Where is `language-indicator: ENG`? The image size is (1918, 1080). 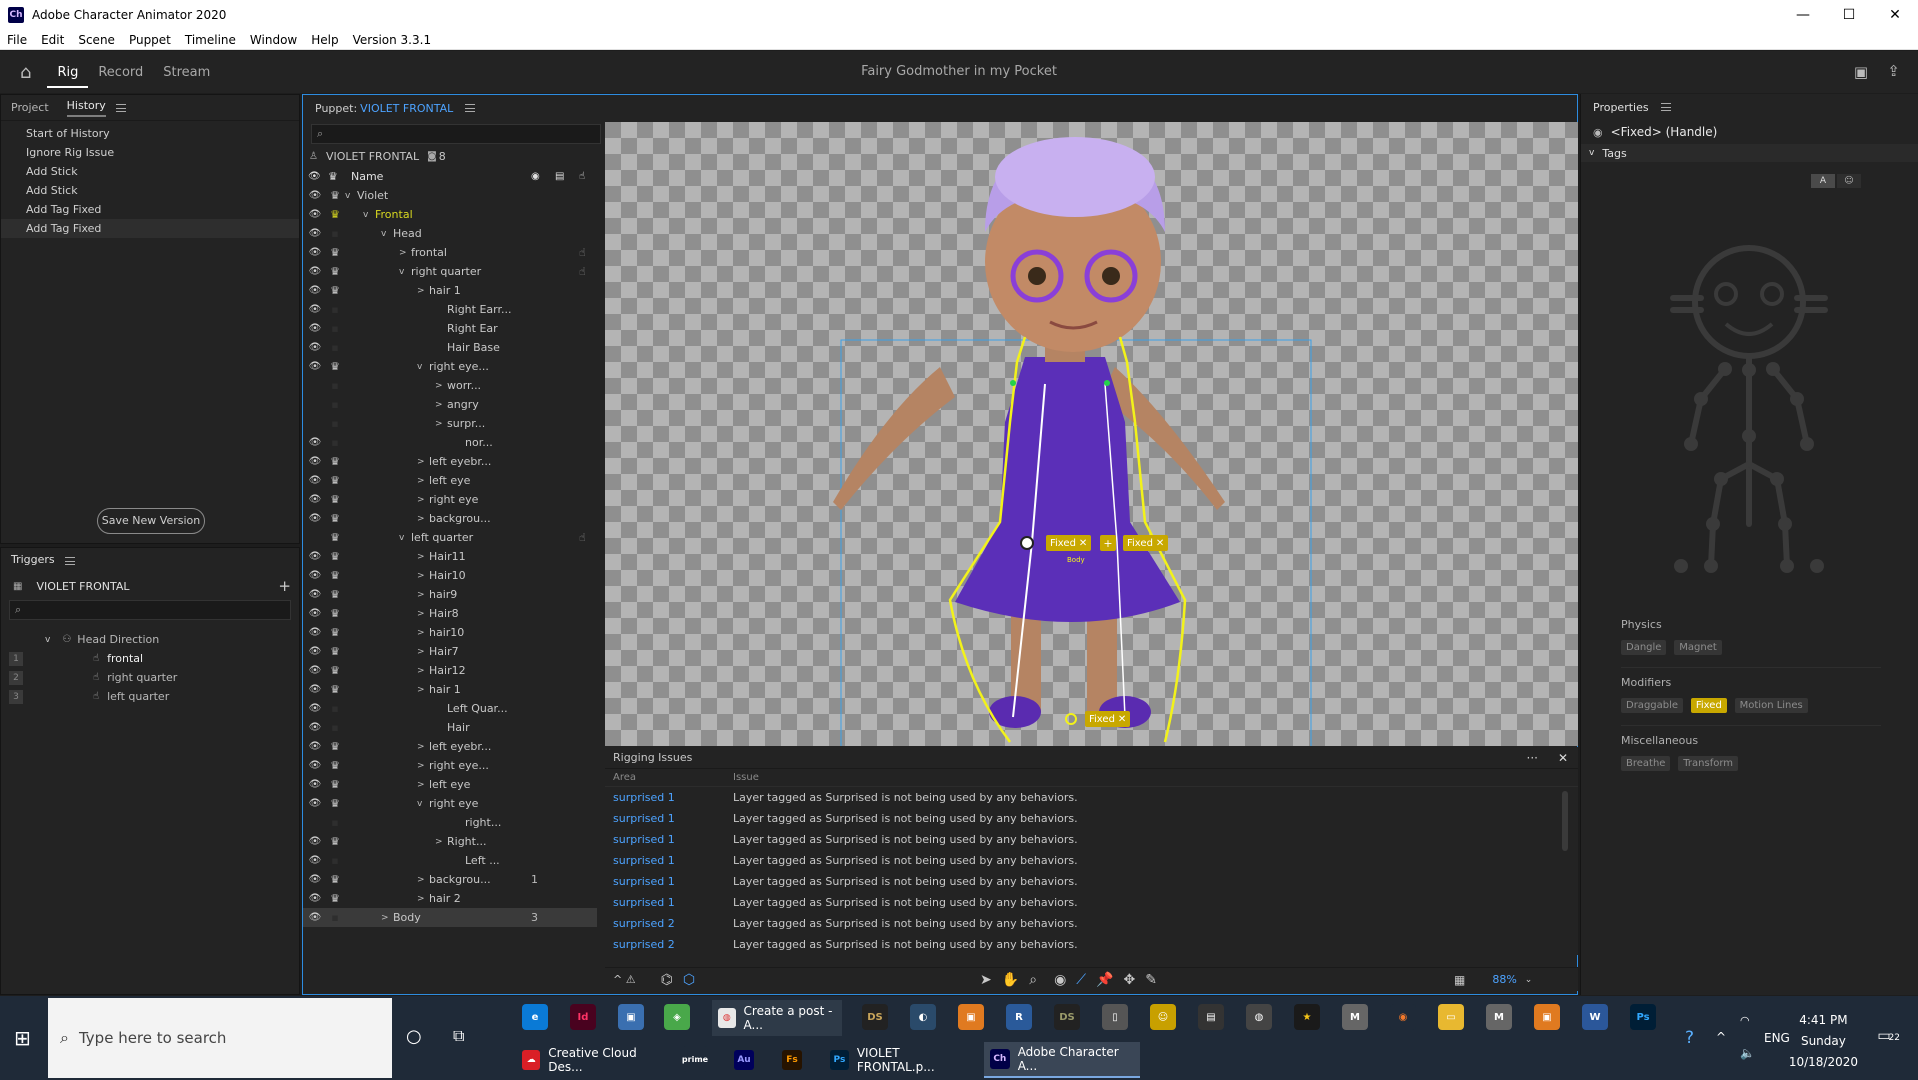 language-indicator: ENG is located at coordinates (1777, 1038).